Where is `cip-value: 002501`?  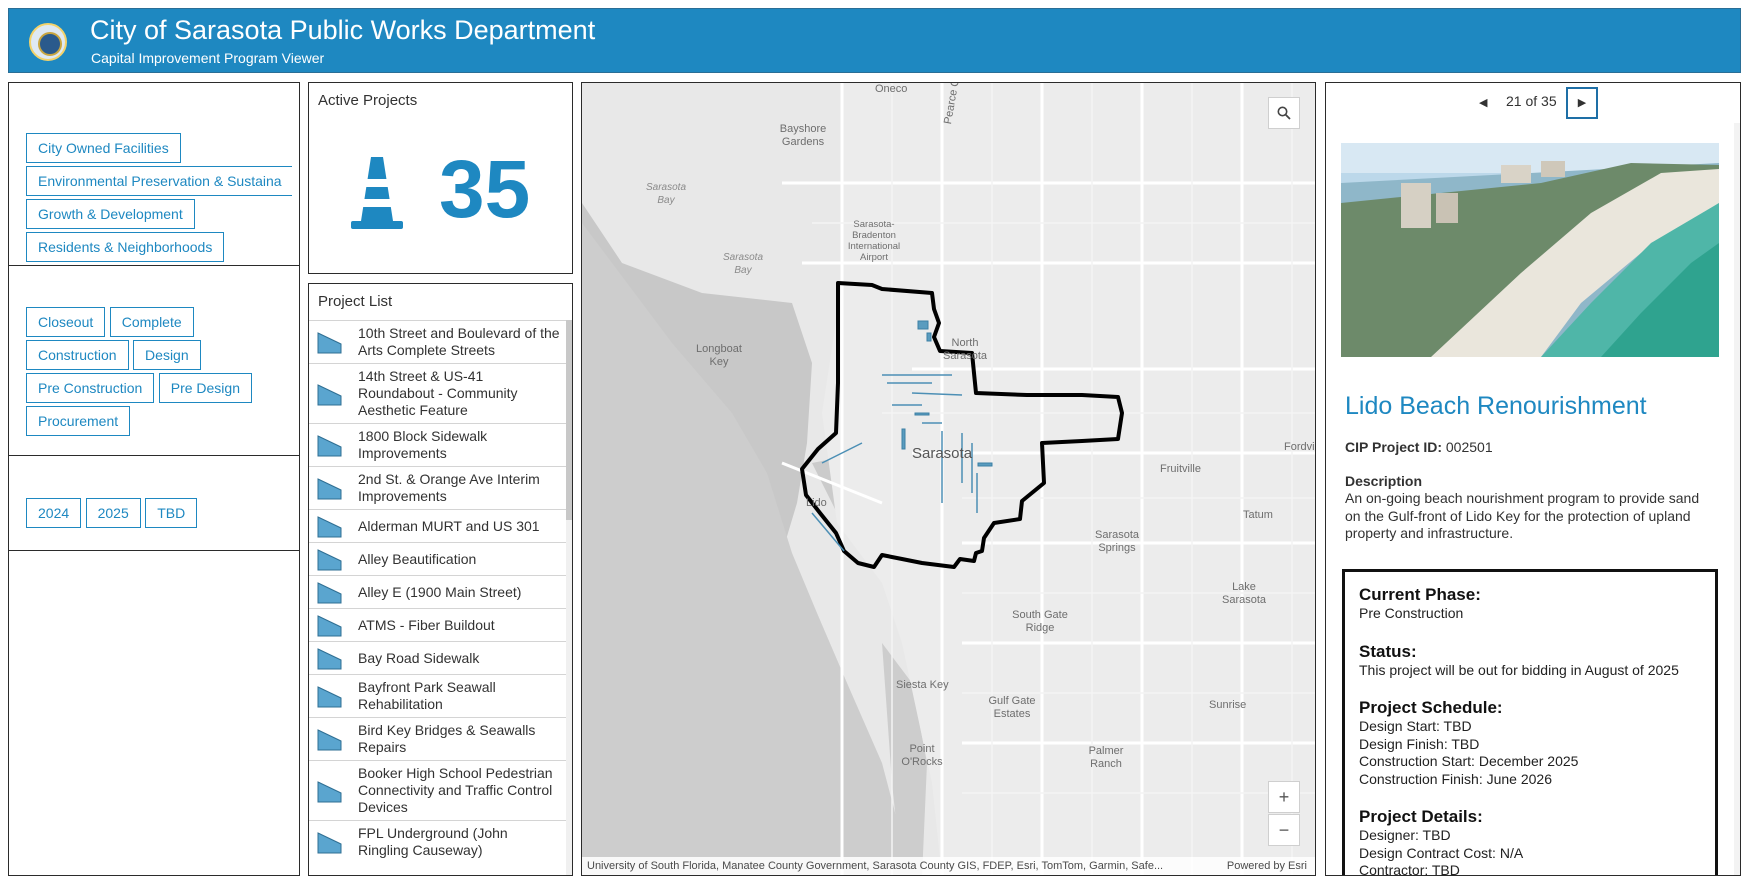 cip-value: 002501 is located at coordinates (1469, 447).